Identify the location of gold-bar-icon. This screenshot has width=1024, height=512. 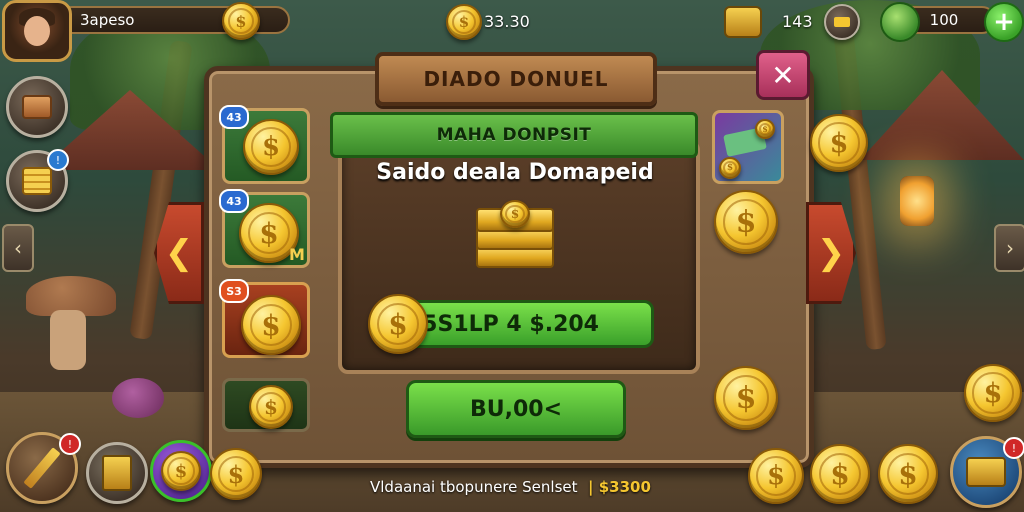
(842, 22).